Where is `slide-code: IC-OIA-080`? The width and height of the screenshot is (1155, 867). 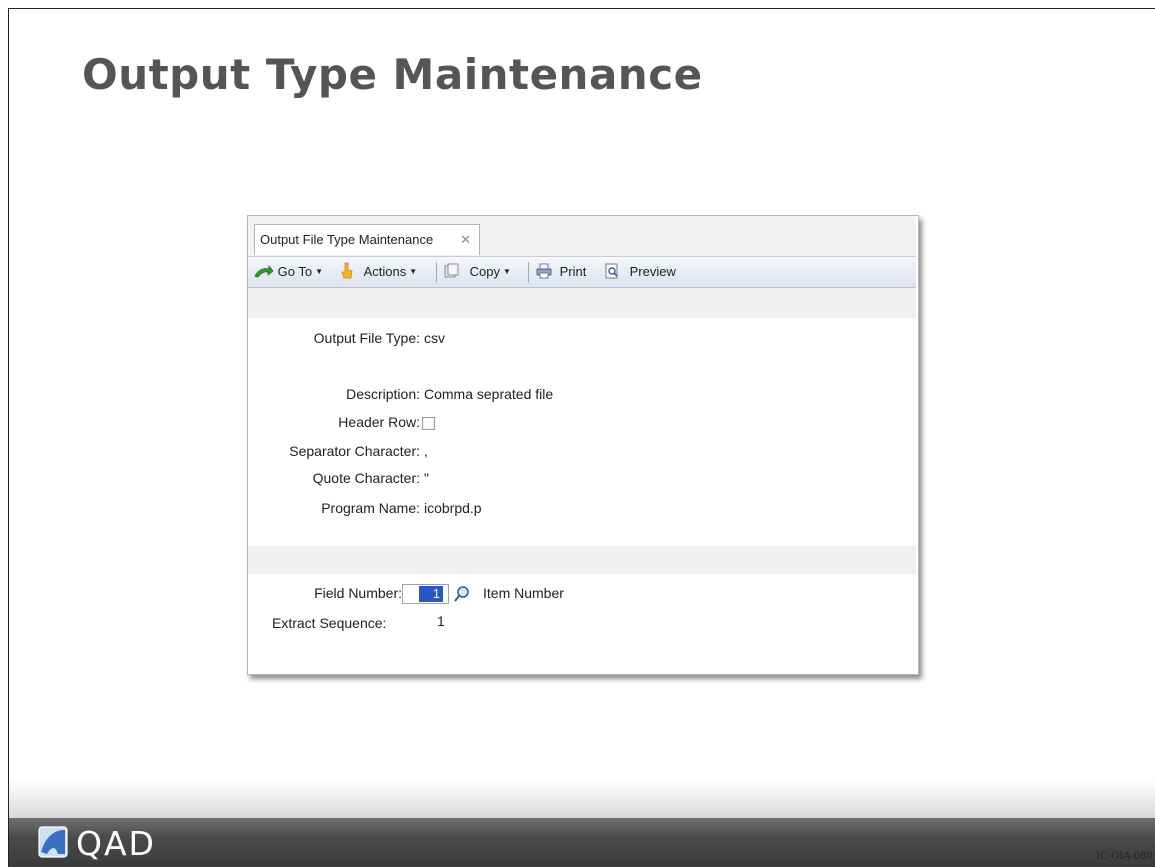 slide-code: IC-OIA-080 is located at coordinates (1124, 856).